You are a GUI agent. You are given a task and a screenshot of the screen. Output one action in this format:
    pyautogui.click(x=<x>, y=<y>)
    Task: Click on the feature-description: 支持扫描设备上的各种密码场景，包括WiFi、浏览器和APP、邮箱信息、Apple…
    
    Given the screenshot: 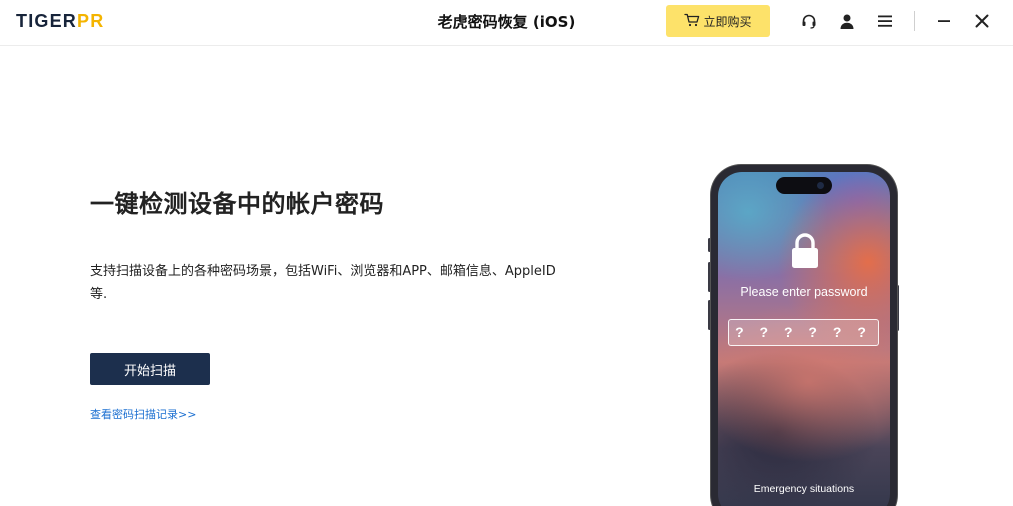 What is the action you would take?
    pyautogui.click(x=323, y=283)
    